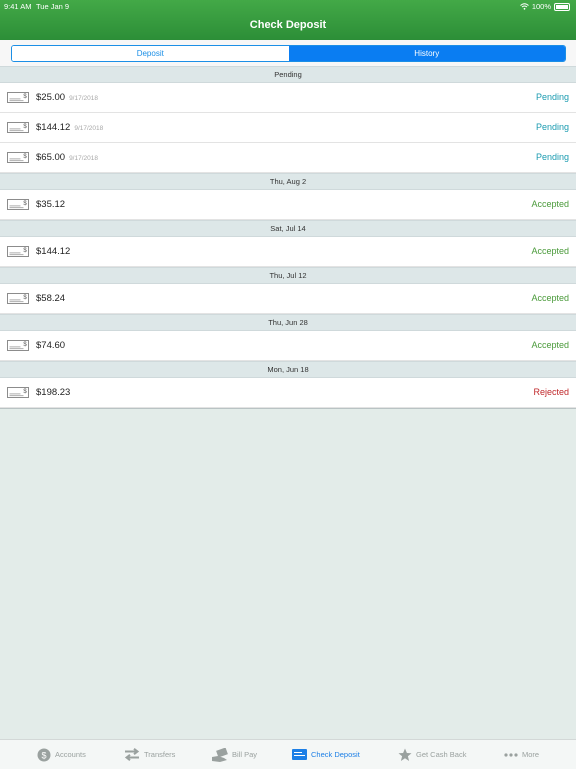  What do you see at coordinates (288, 408) in the screenshot?
I see `list-bottom-divider` at bounding box center [288, 408].